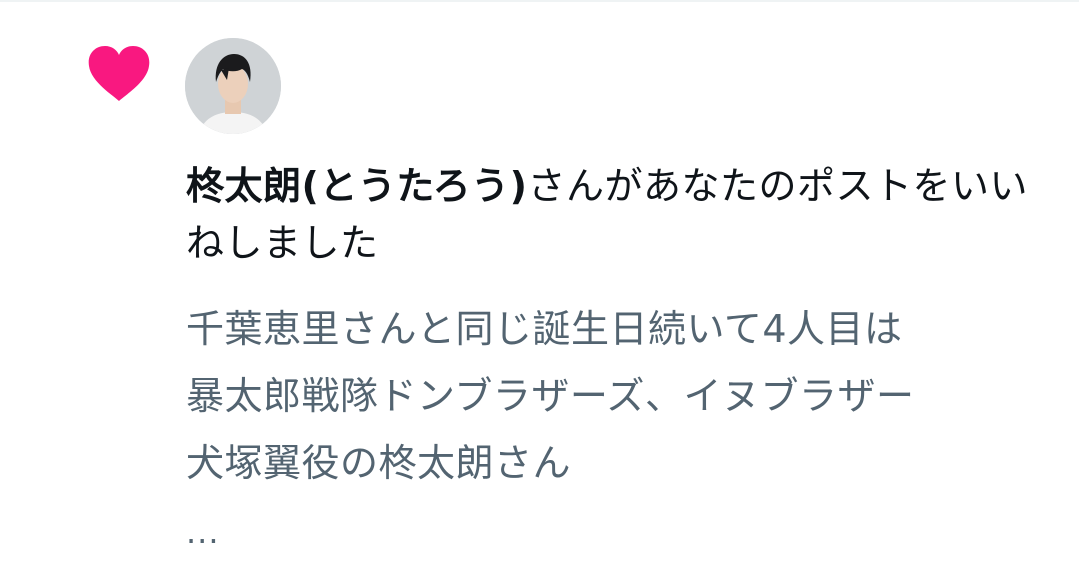  What do you see at coordinates (539, 1) in the screenshot?
I see `divider` at bounding box center [539, 1].